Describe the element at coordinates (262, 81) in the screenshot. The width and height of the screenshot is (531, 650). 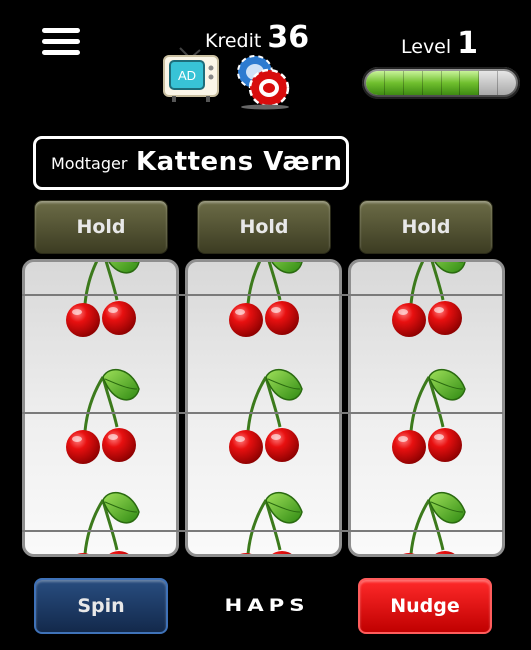
I see `casino-chips-icon` at that location.